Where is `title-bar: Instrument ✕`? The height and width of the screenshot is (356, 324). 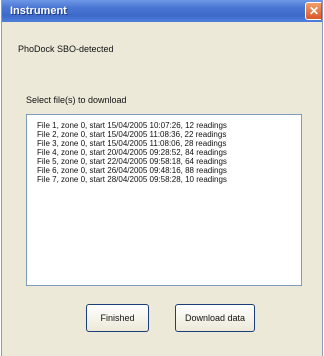 title-bar: Instrument ✕ is located at coordinates (162, 11).